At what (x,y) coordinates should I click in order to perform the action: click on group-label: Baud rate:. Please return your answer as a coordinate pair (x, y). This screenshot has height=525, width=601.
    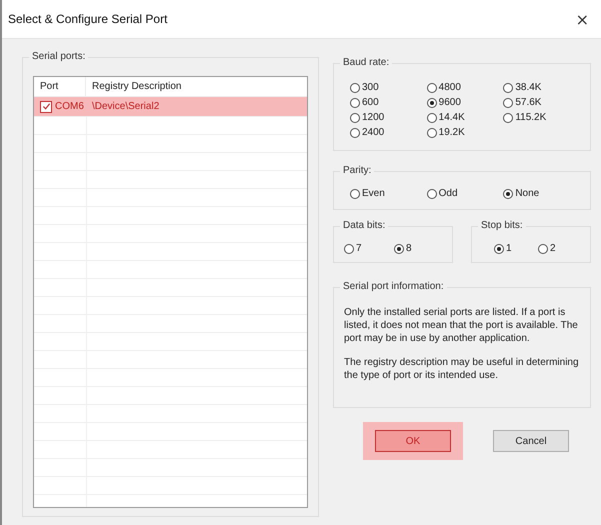
    Looking at the image, I should click on (366, 62).